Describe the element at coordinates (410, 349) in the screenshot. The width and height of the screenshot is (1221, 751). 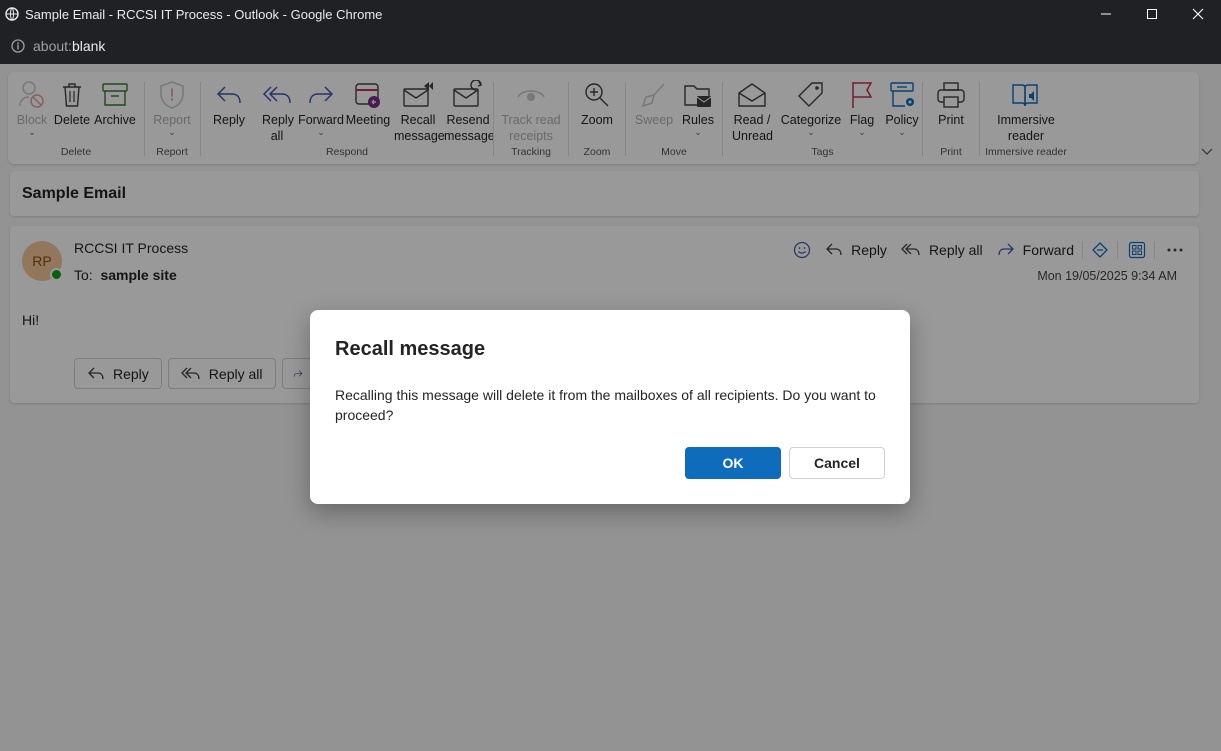
I see `dialog-title: Recall message` at that location.